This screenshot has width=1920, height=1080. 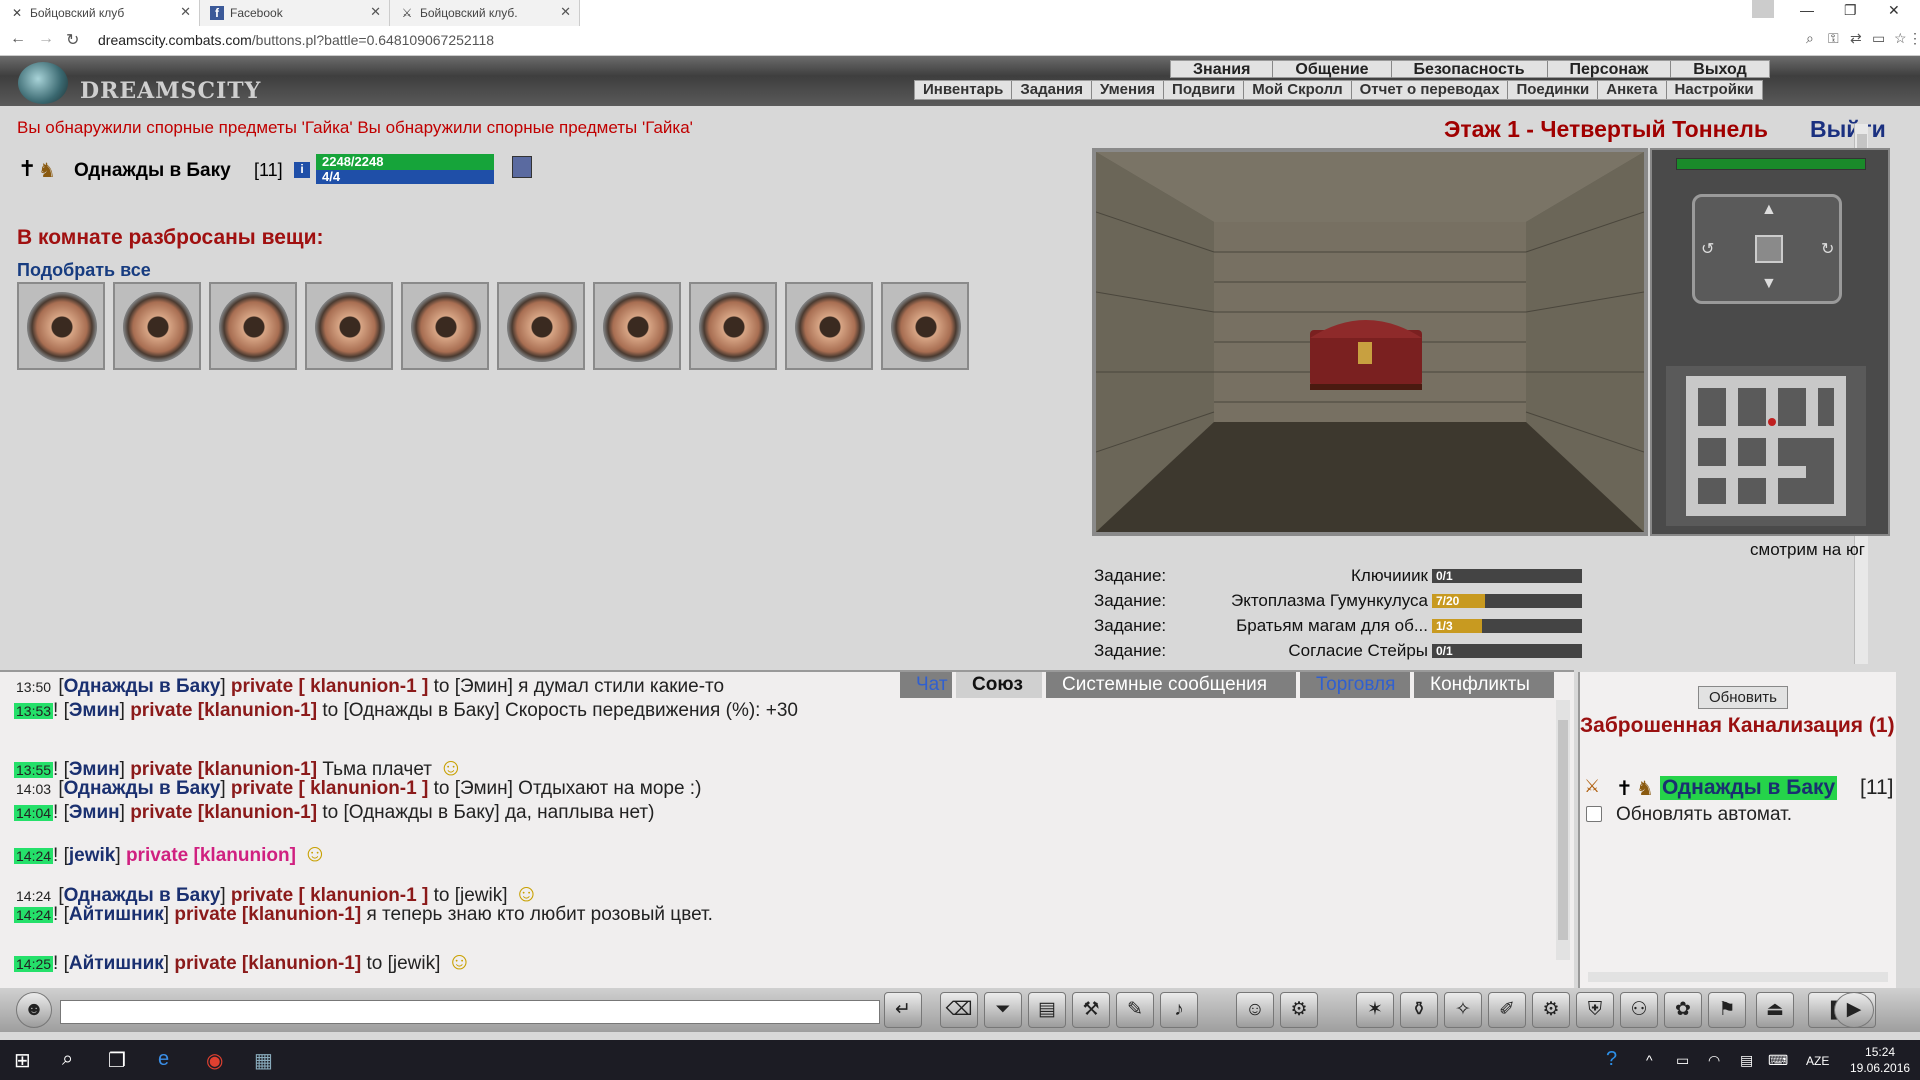 I want to click on chat-timestamp: 13:55, so click(x=34, y=770).